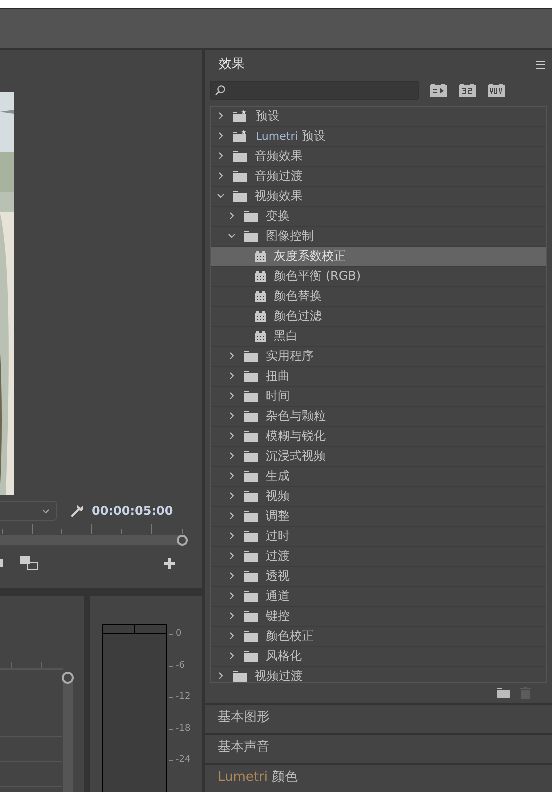 The width and height of the screenshot is (552, 792). I want to click on tree-item: 颜色平衡 (RGB), so click(378, 276).